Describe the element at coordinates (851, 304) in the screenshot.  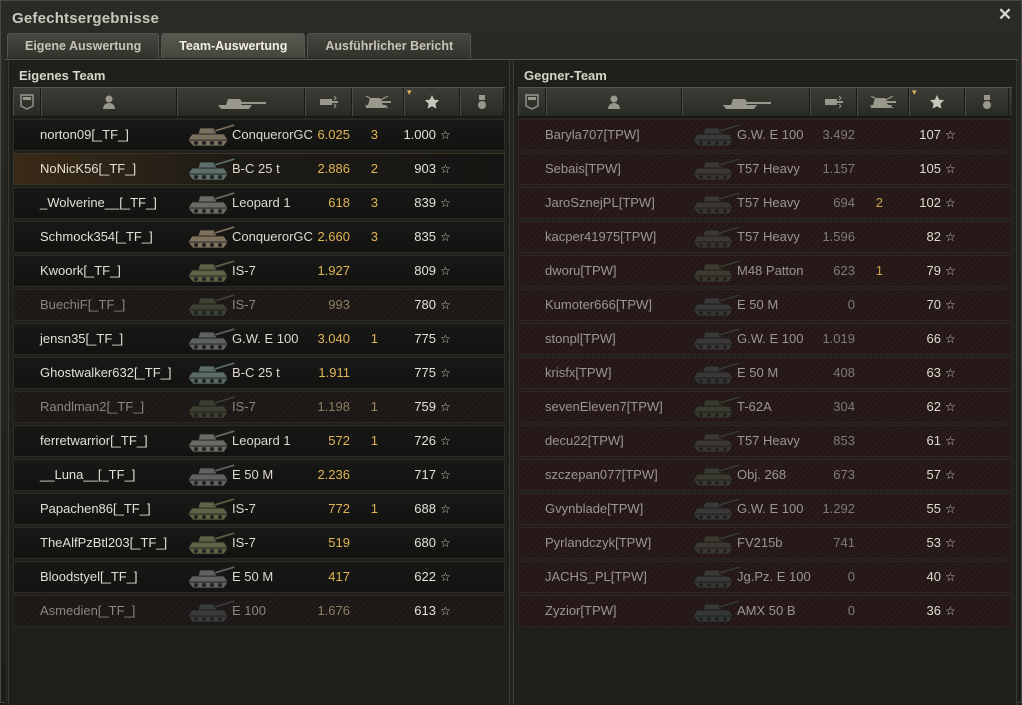
I see `damage-value: 0` at that location.